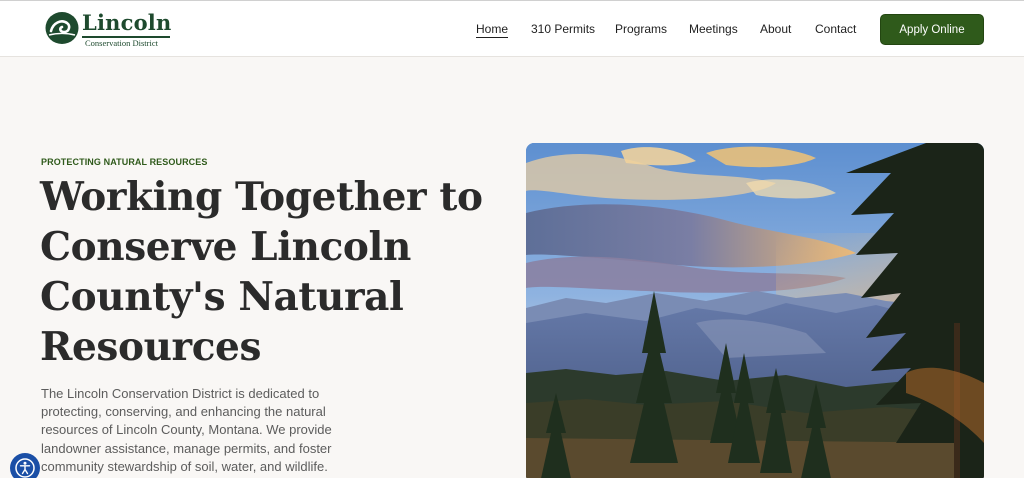 Image resolution: width=1024 pixels, height=478 pixels. What do you see at coordinates (932, 29) in the screenshot?
I see `apply-online-button: Apply Online` at bounding box center [932, 29].